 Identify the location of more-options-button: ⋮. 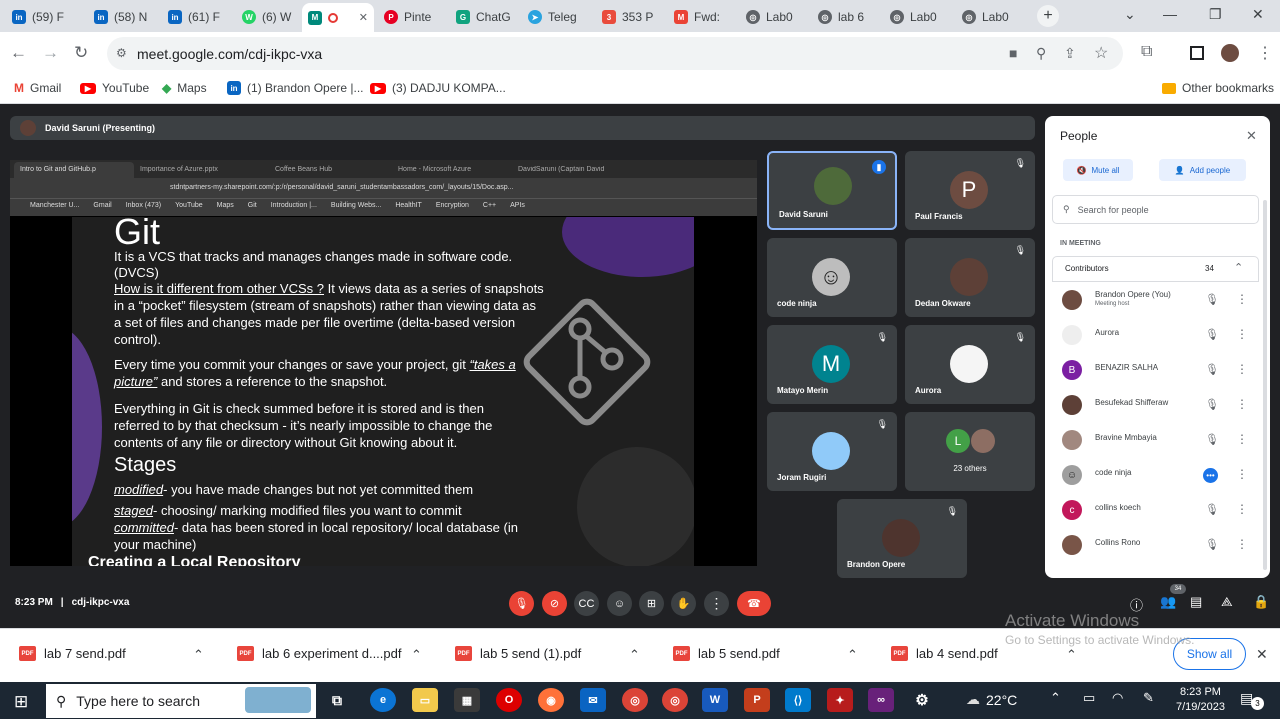
(716, 603).